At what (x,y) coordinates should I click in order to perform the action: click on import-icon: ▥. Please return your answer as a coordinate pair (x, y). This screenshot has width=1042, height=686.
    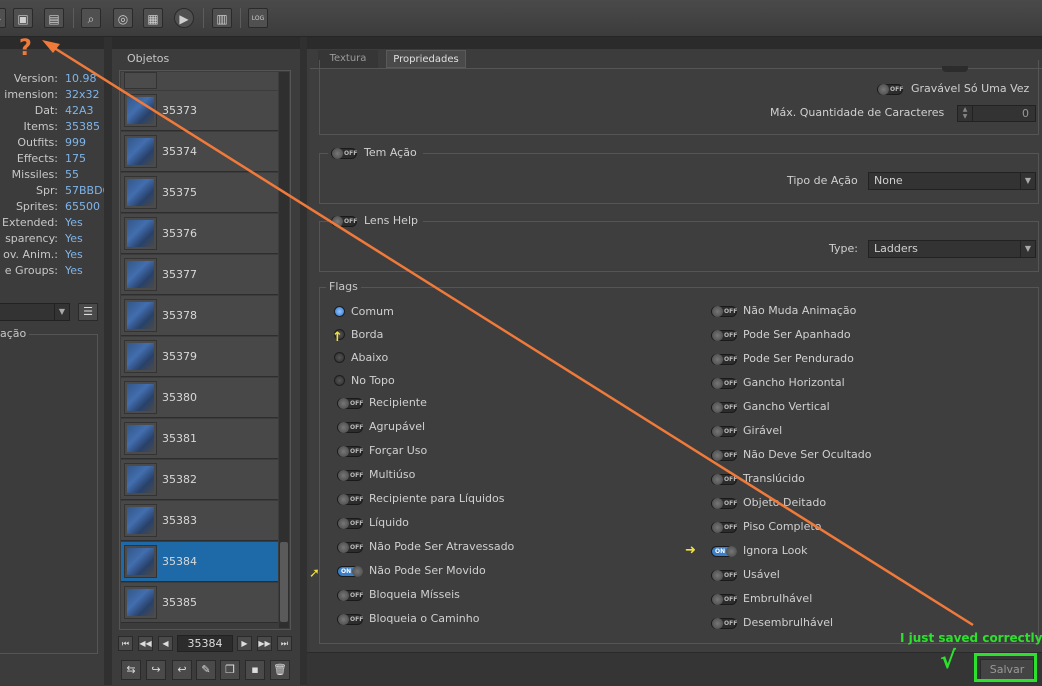
    Looking at the image, I should click on (222, 18).